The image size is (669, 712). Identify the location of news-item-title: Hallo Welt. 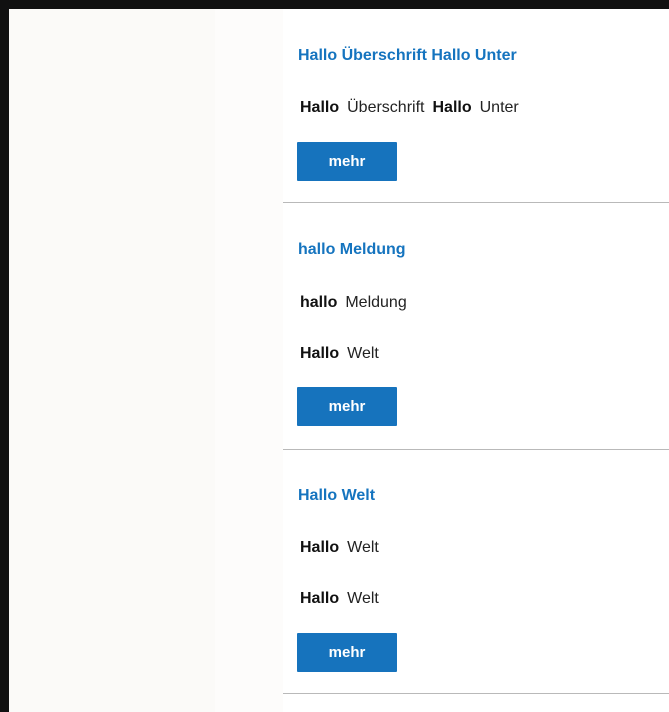
(336, 496).